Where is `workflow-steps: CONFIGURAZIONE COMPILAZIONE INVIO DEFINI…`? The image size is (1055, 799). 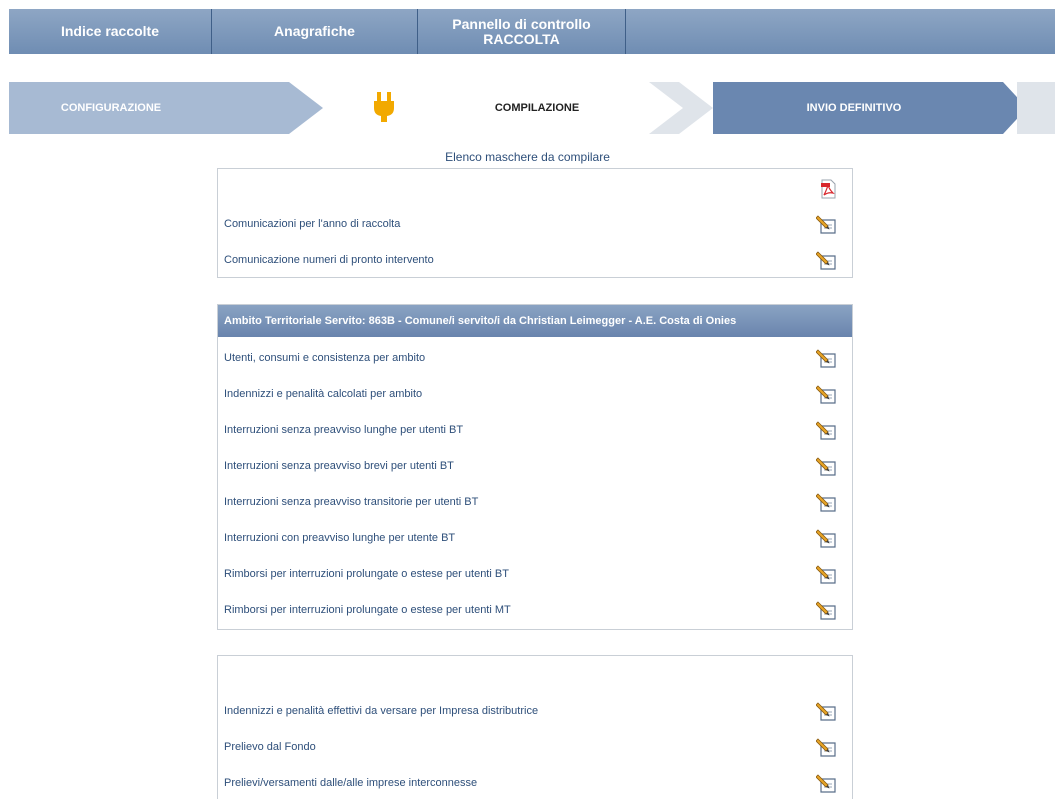 workflow-steps: CONFIGURAZIONE COMPILAZIONE INVIO DEFINI… is located at coordinates (532, 108).